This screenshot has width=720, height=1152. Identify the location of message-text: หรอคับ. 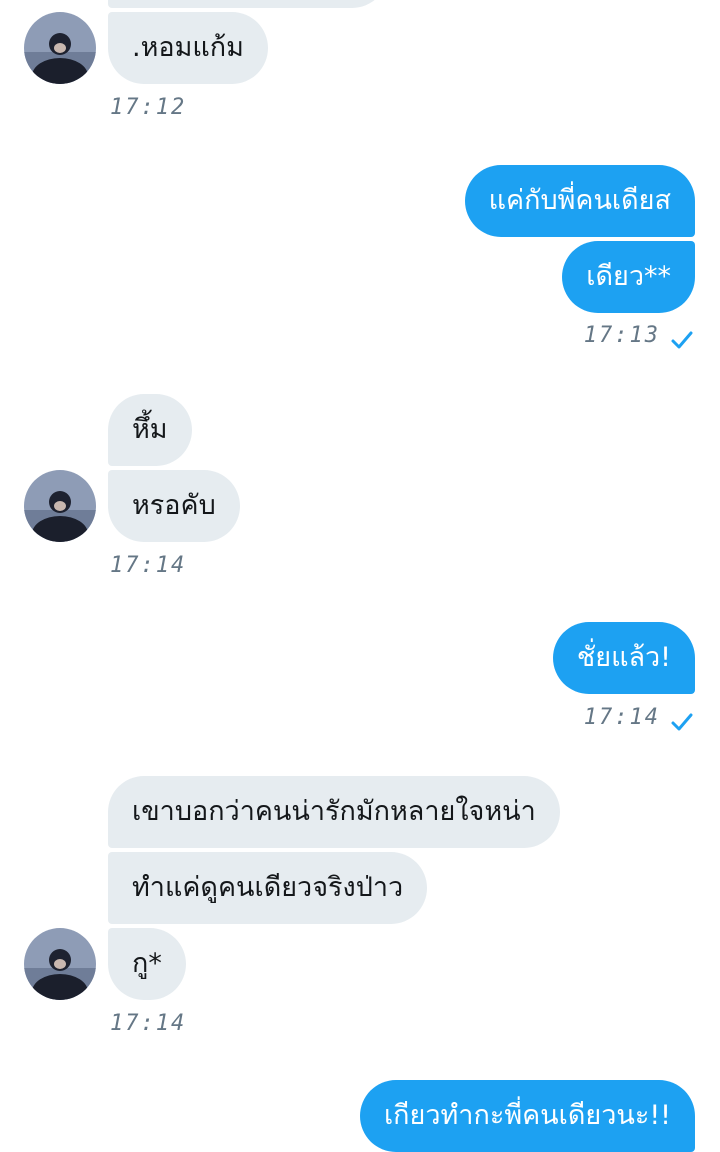
(174, 505).